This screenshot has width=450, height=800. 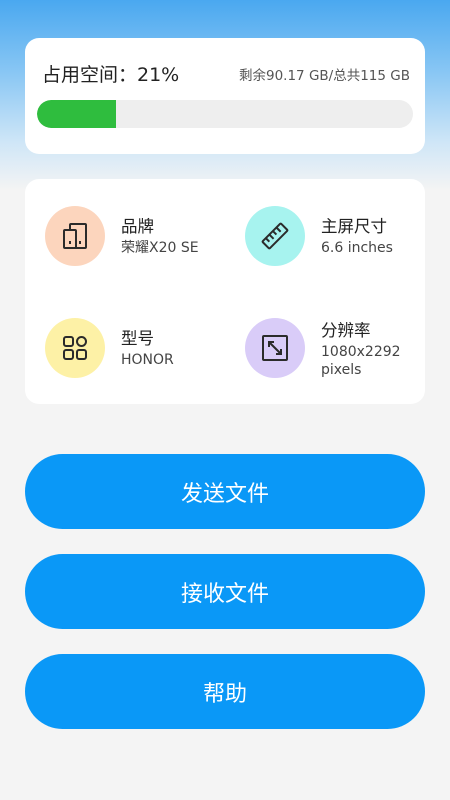 What do you see at coordinates (225, 591) in the screenshot?
I see `receive-file-button: 接收文件` at bounding box center [225, 591].